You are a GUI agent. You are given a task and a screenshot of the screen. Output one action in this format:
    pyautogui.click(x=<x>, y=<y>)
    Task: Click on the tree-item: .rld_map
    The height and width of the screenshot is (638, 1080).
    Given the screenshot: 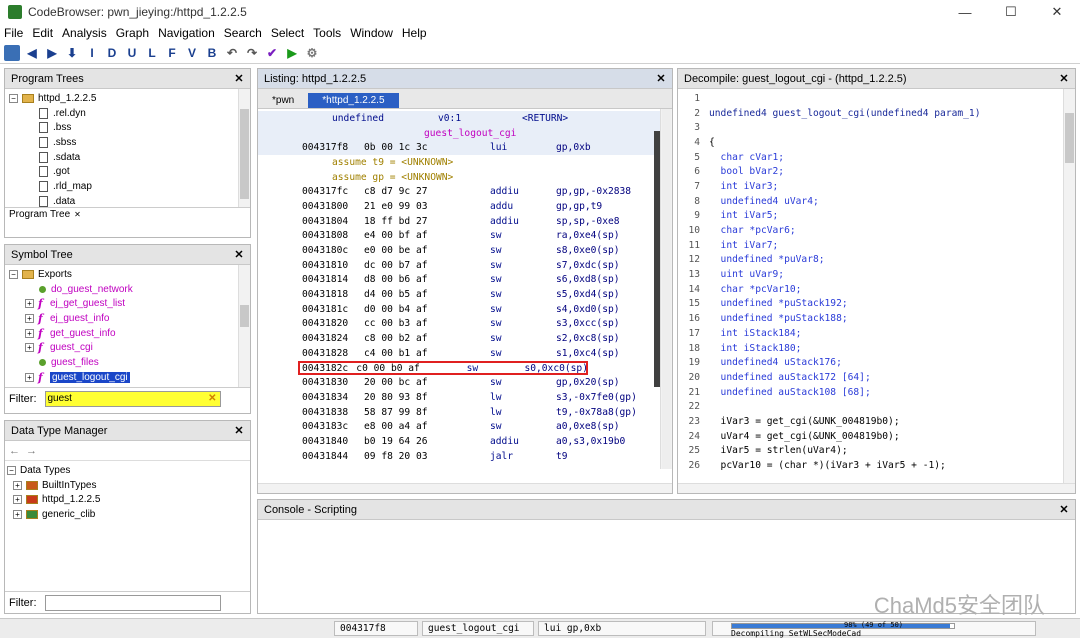 What is the action you would take?
    pyautogui.click(x=129, y=186)
    